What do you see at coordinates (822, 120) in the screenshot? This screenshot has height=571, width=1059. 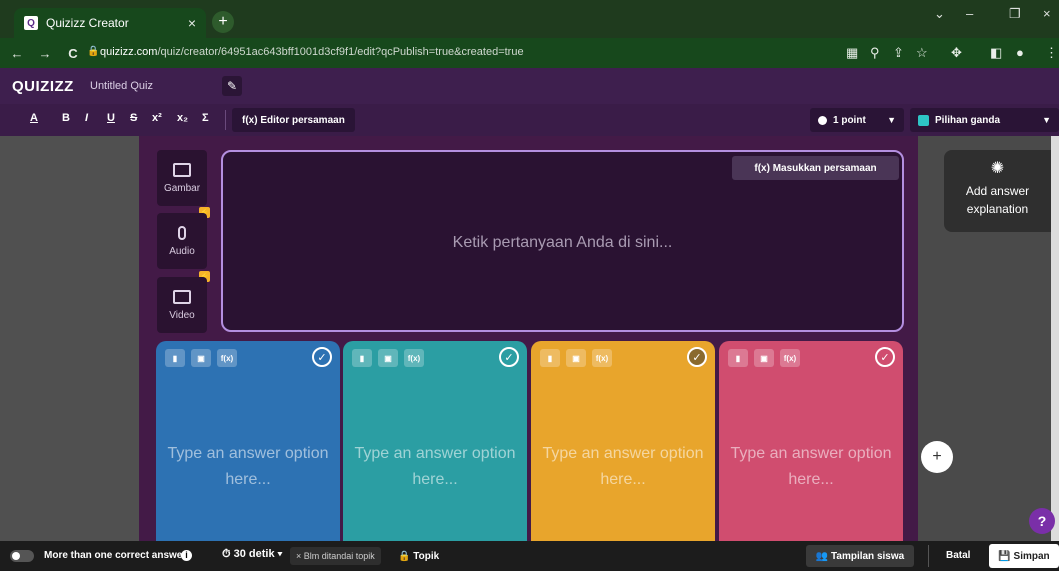 I see `points-icon` at bounding box center [822, 120].